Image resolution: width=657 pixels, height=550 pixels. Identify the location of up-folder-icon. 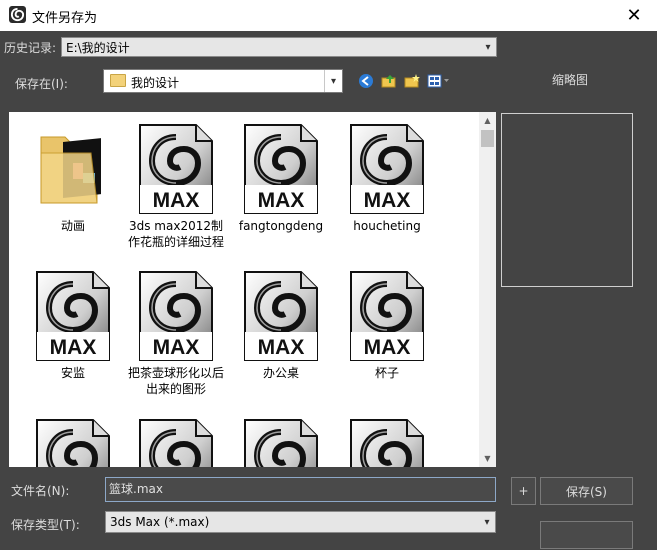
(388, 81).